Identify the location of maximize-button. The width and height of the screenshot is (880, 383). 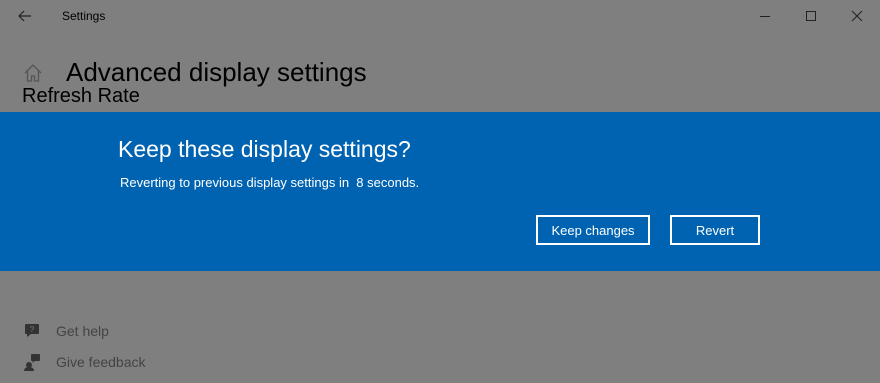
(811, 16).